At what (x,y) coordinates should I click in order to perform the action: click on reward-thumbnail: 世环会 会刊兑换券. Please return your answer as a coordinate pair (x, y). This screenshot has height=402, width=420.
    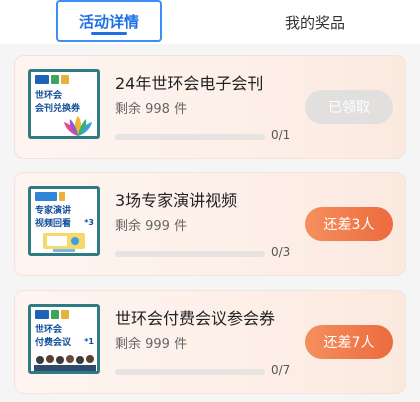
    Looking at the image, I should click on (64, 104).